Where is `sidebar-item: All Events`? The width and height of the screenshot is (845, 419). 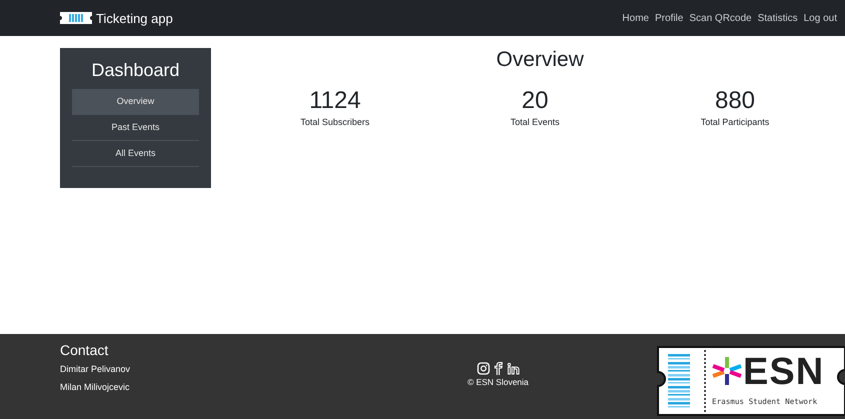
sidebar-item: All Events is located at coordinates (135, 154).